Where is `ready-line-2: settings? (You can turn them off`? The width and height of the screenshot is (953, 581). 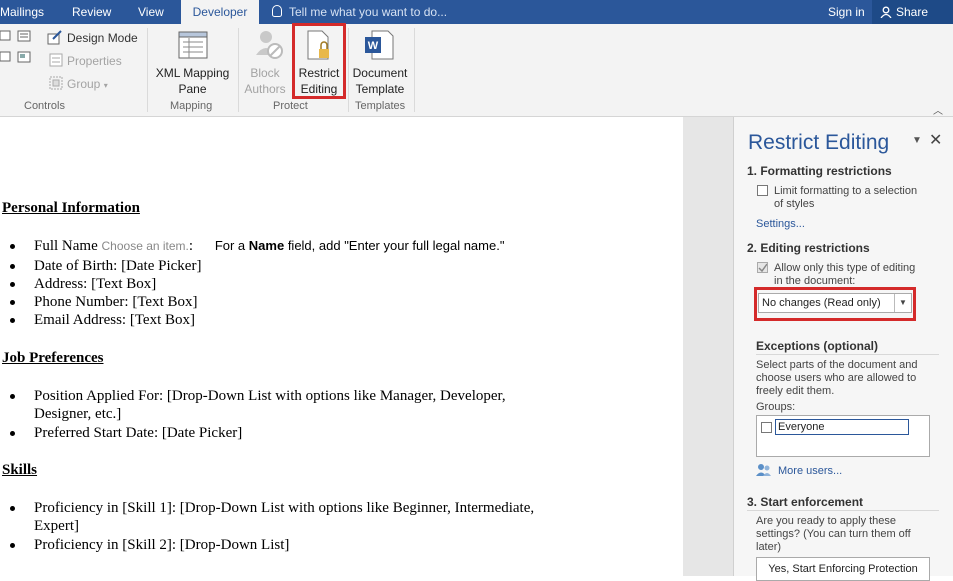 ready-line-2: settings? (You can turn them off is located at coordinates (833, 534).